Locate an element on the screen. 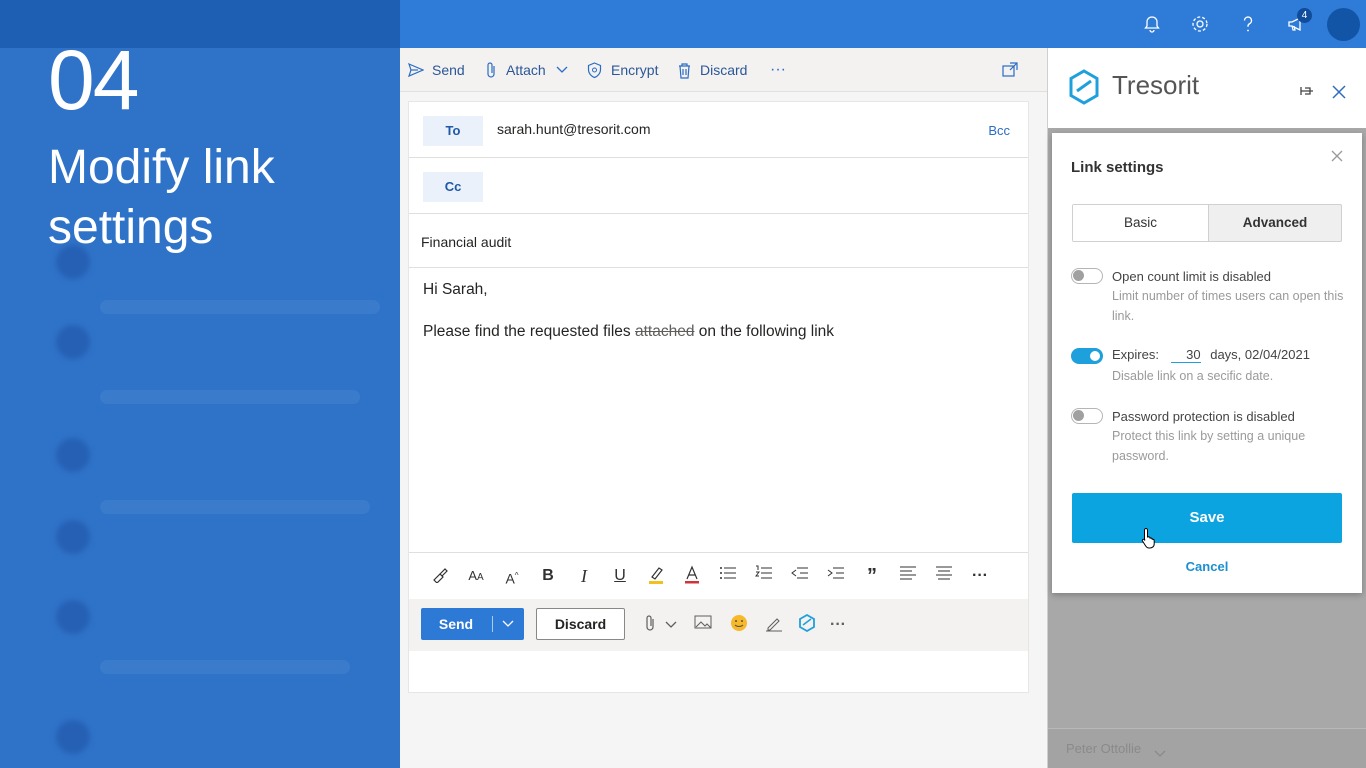 The width and height of the screenshot is (1366, 768). underline-icon: U is located at coordinates (620, 576).